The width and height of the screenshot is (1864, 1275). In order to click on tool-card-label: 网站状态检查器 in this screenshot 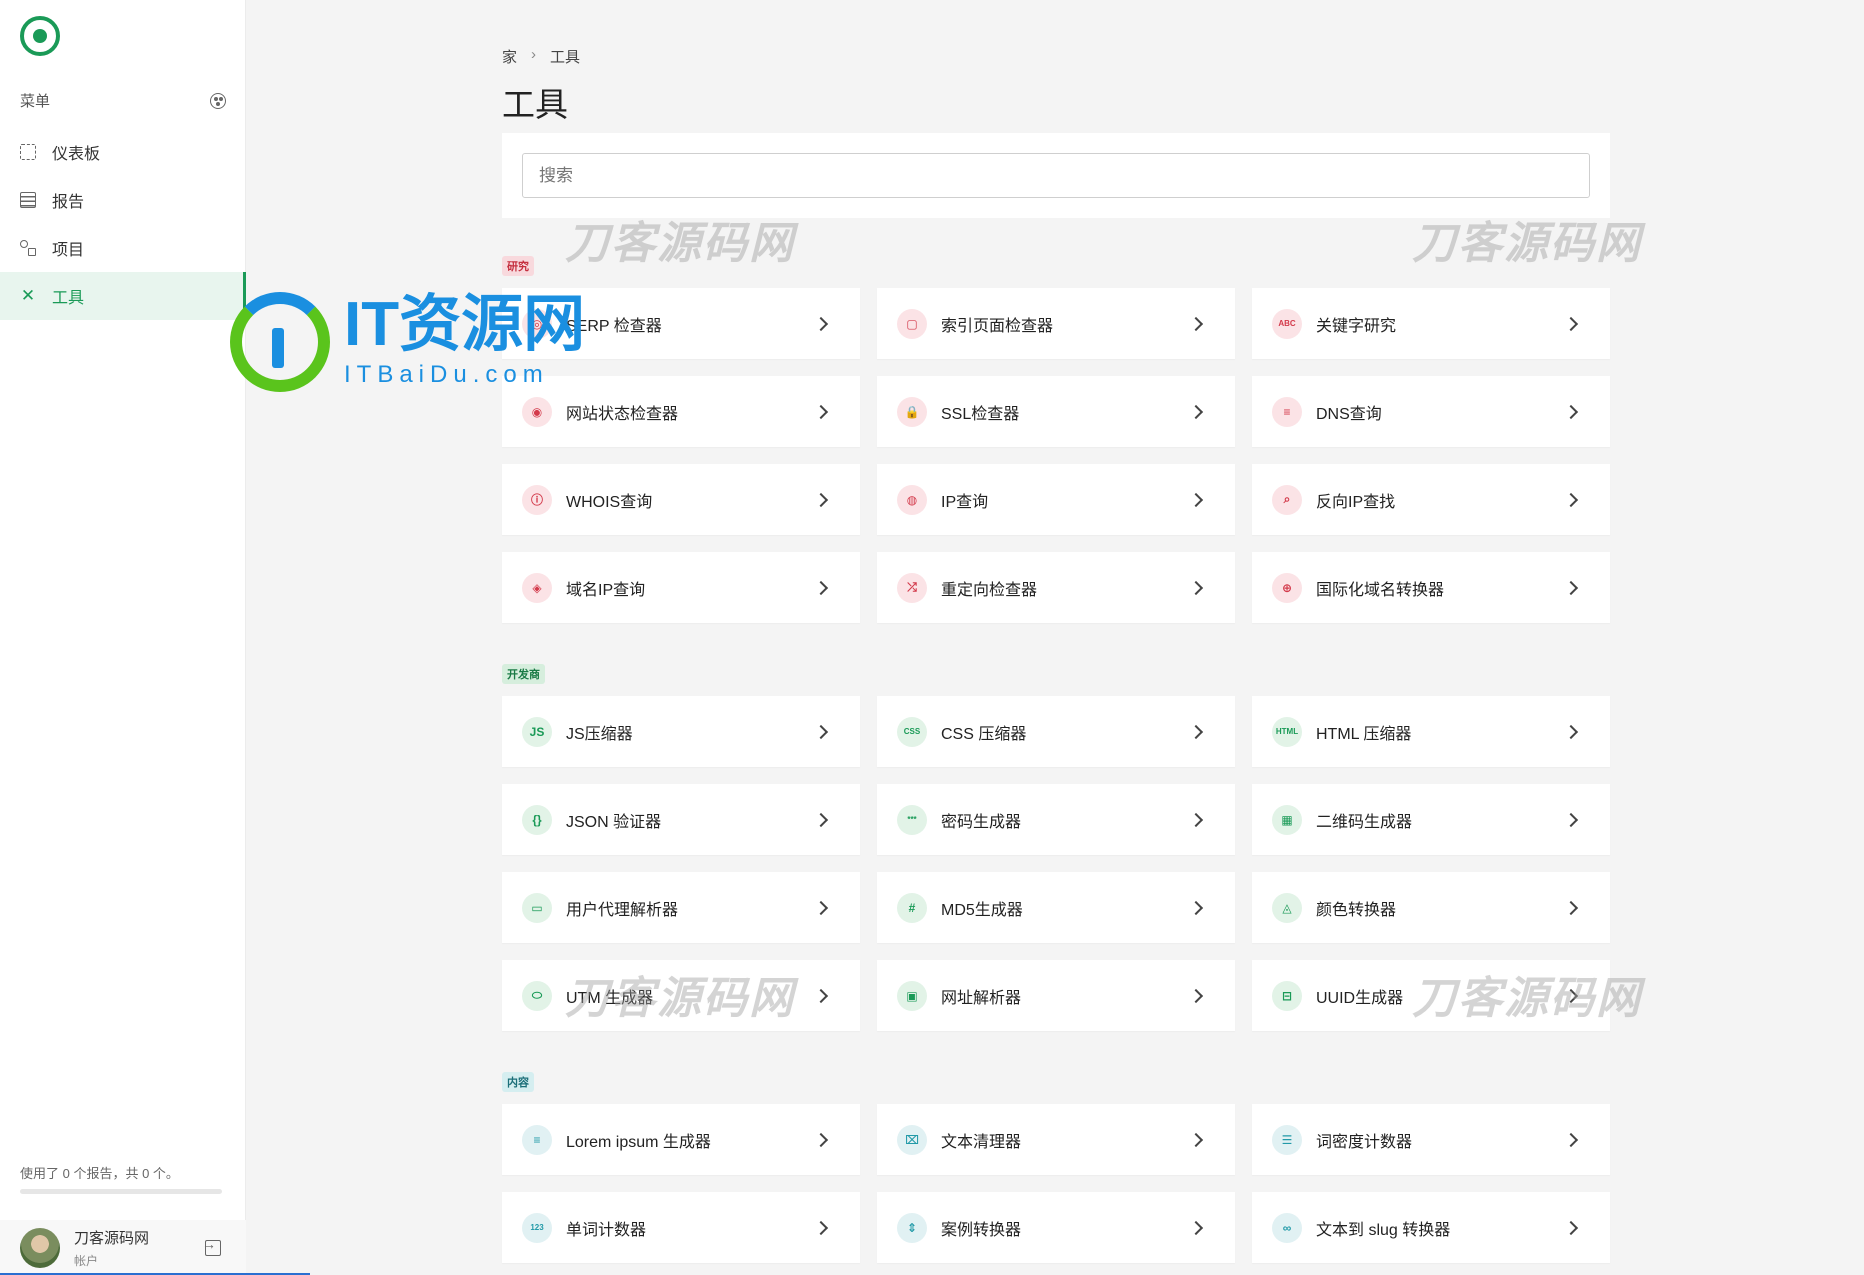, I will do `click(622, 414)`.